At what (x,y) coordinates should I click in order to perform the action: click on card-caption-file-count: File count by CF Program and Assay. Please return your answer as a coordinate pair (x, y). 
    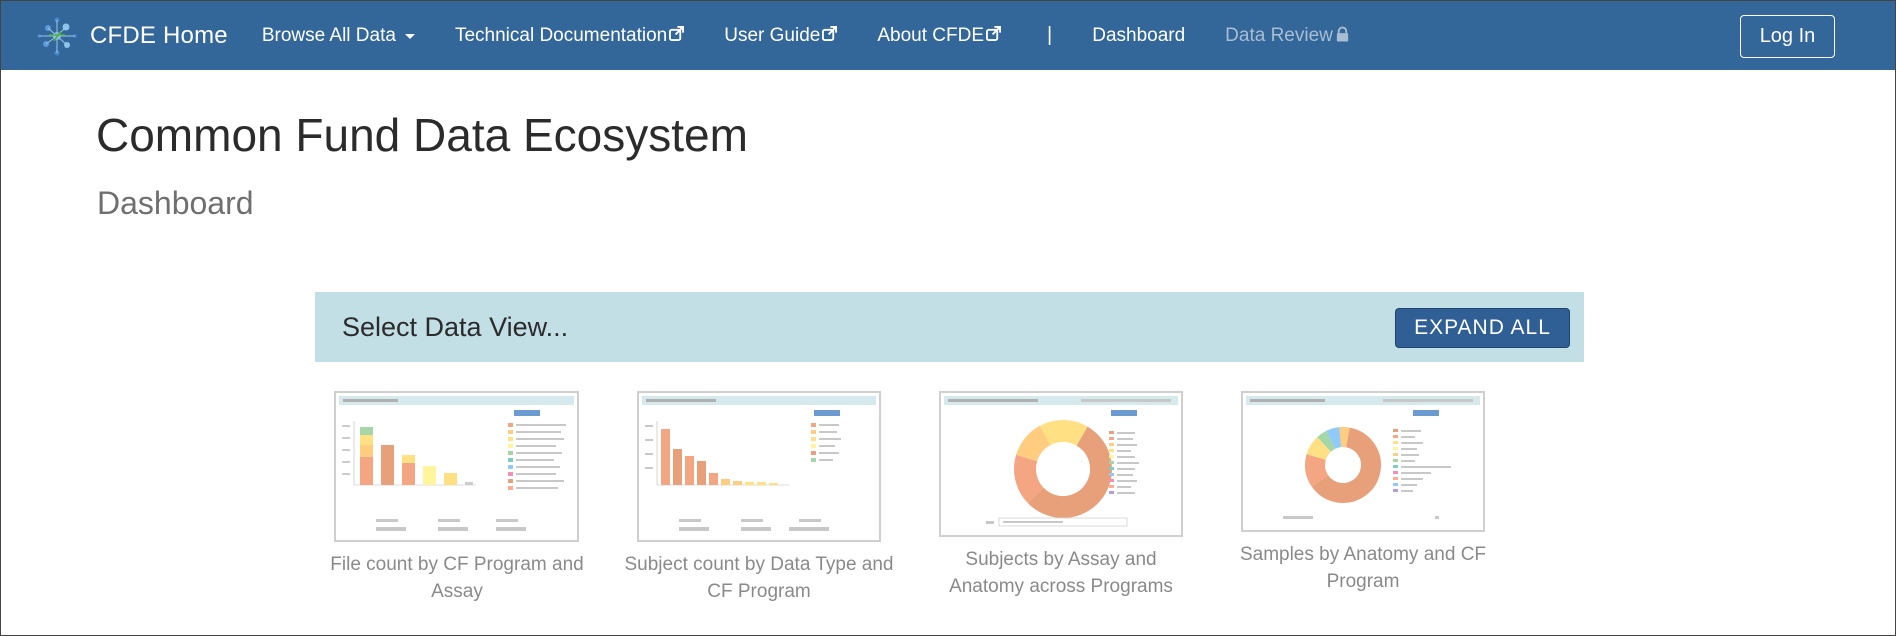
    Looking at the image, I should click on (457, 578).